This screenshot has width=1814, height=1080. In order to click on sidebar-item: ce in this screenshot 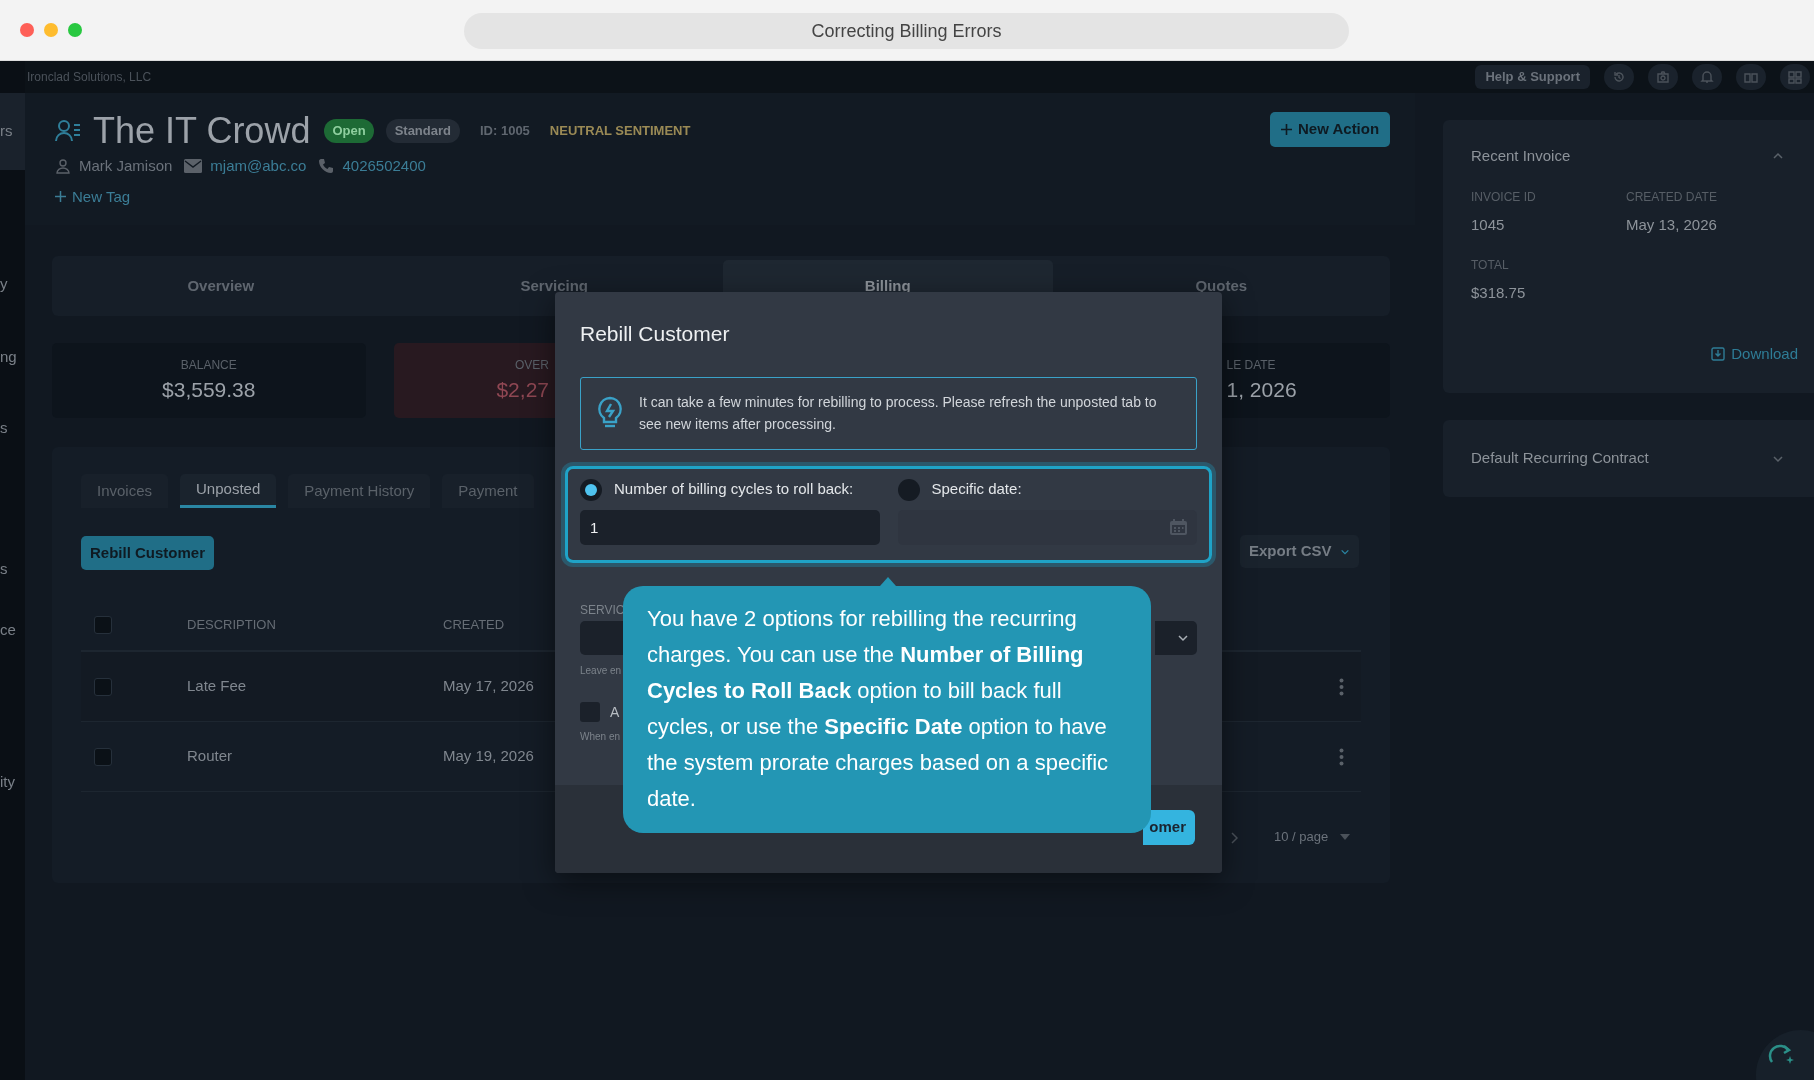, I will do `click(8, 630)`.